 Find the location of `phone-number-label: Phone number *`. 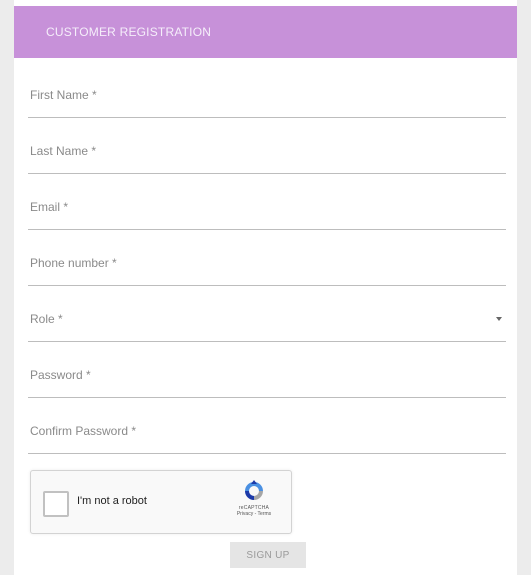

phone-number-label: Phone number * is located at coordinates (73, 263).